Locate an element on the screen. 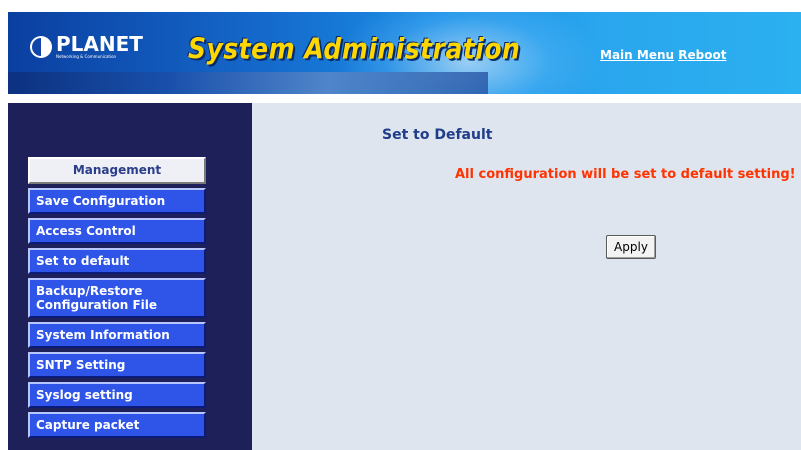 This screenshot has width=801, height=450. top-links: Main Menu Reboot is located at coordinates (663, 55).